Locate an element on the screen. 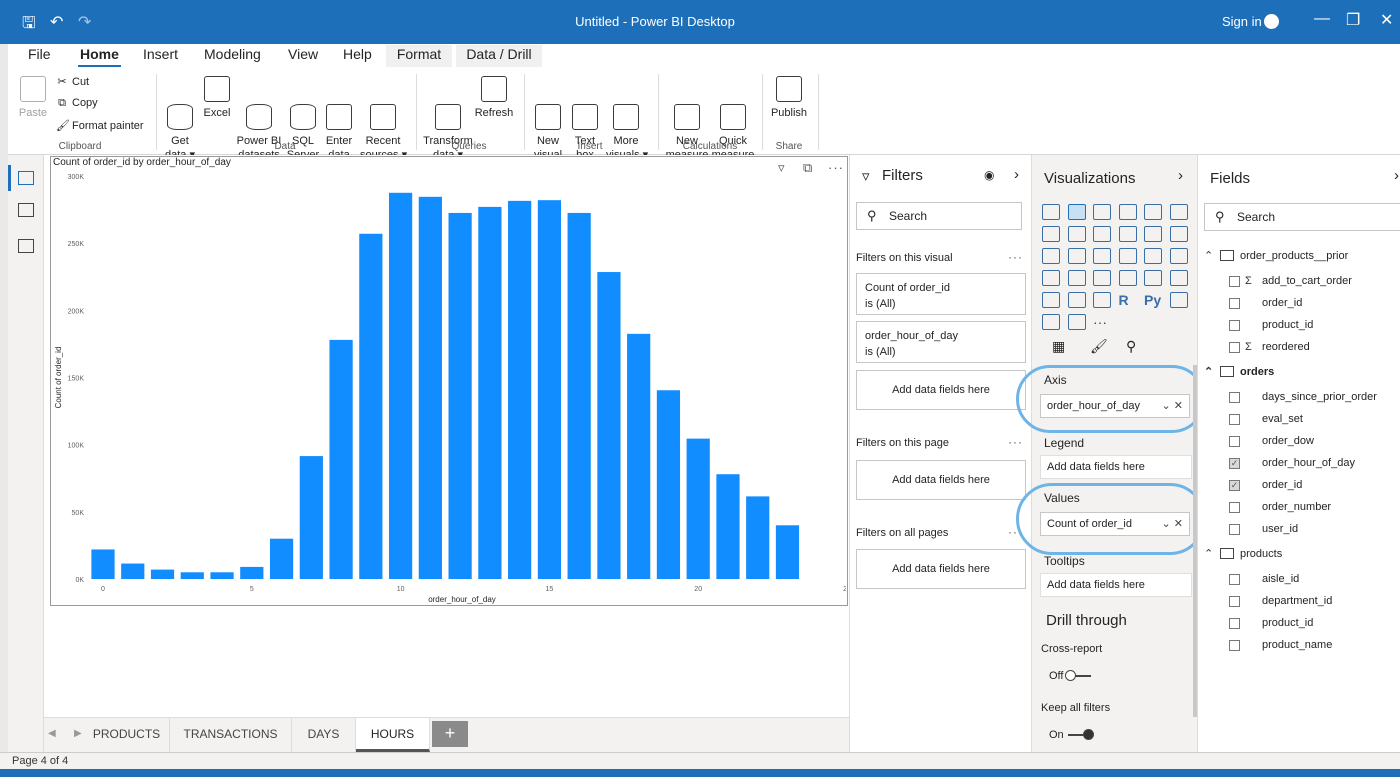  keep-filters-toggle: On is located at coordinates (1071, 735).